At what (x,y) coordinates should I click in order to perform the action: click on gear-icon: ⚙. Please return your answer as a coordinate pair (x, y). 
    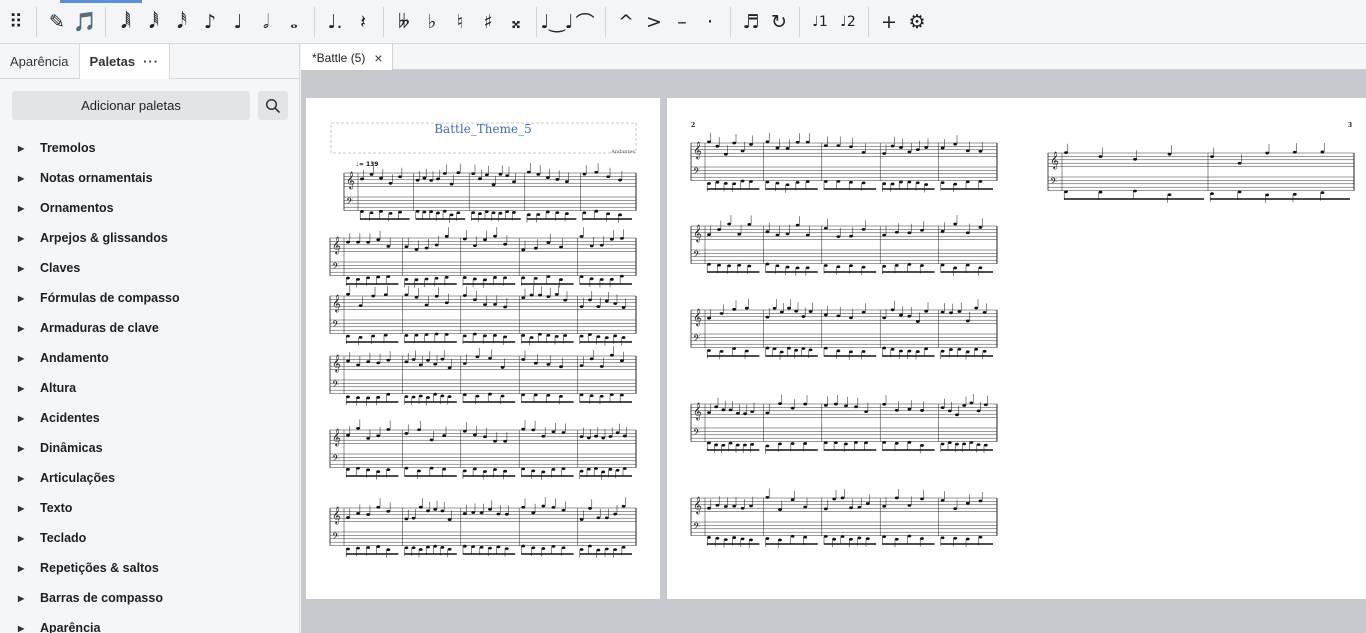
    Looking at the image, I should click on (917, 22).